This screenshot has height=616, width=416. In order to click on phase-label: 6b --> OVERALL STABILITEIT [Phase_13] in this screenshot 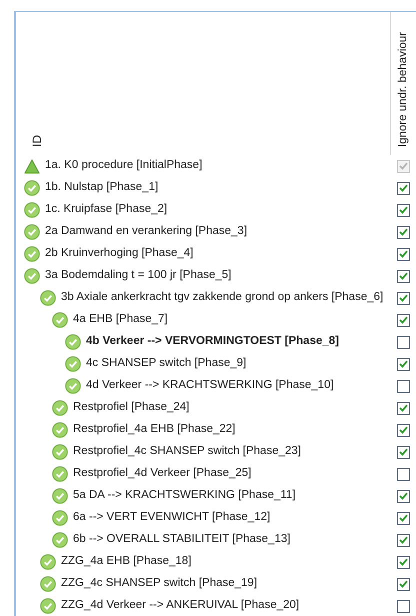, I will do `click(181, 540)`.